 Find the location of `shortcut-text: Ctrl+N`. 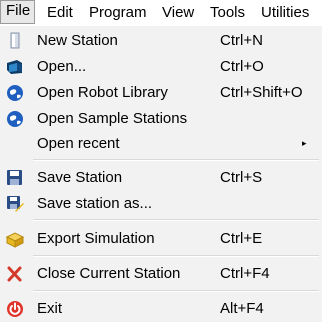

shortcut-text: Ctrl+N is located at coordinates (241, 40).